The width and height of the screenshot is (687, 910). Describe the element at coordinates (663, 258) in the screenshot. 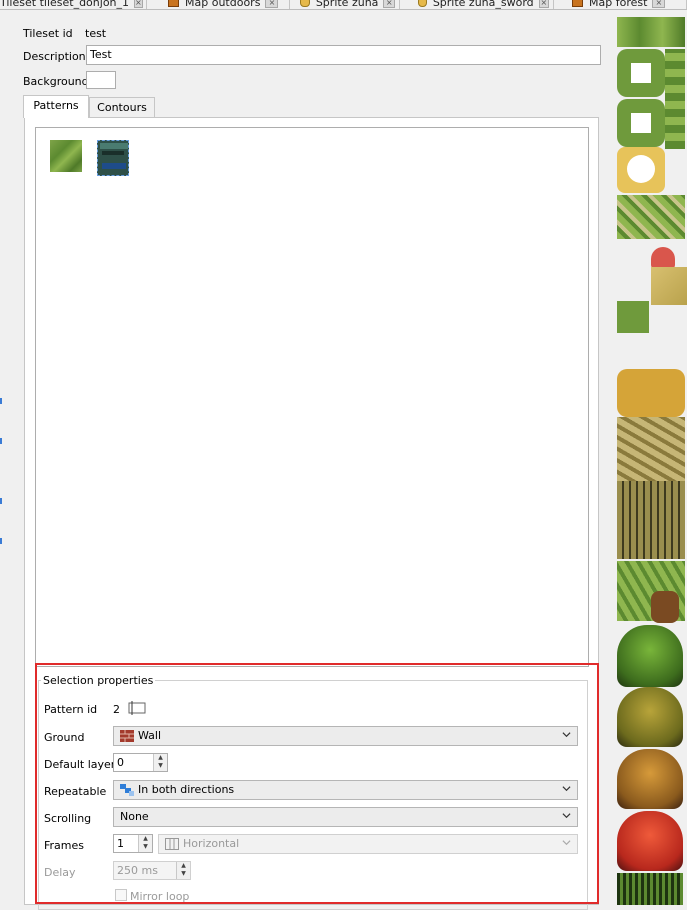

I see `mushroom-tile` at that location.